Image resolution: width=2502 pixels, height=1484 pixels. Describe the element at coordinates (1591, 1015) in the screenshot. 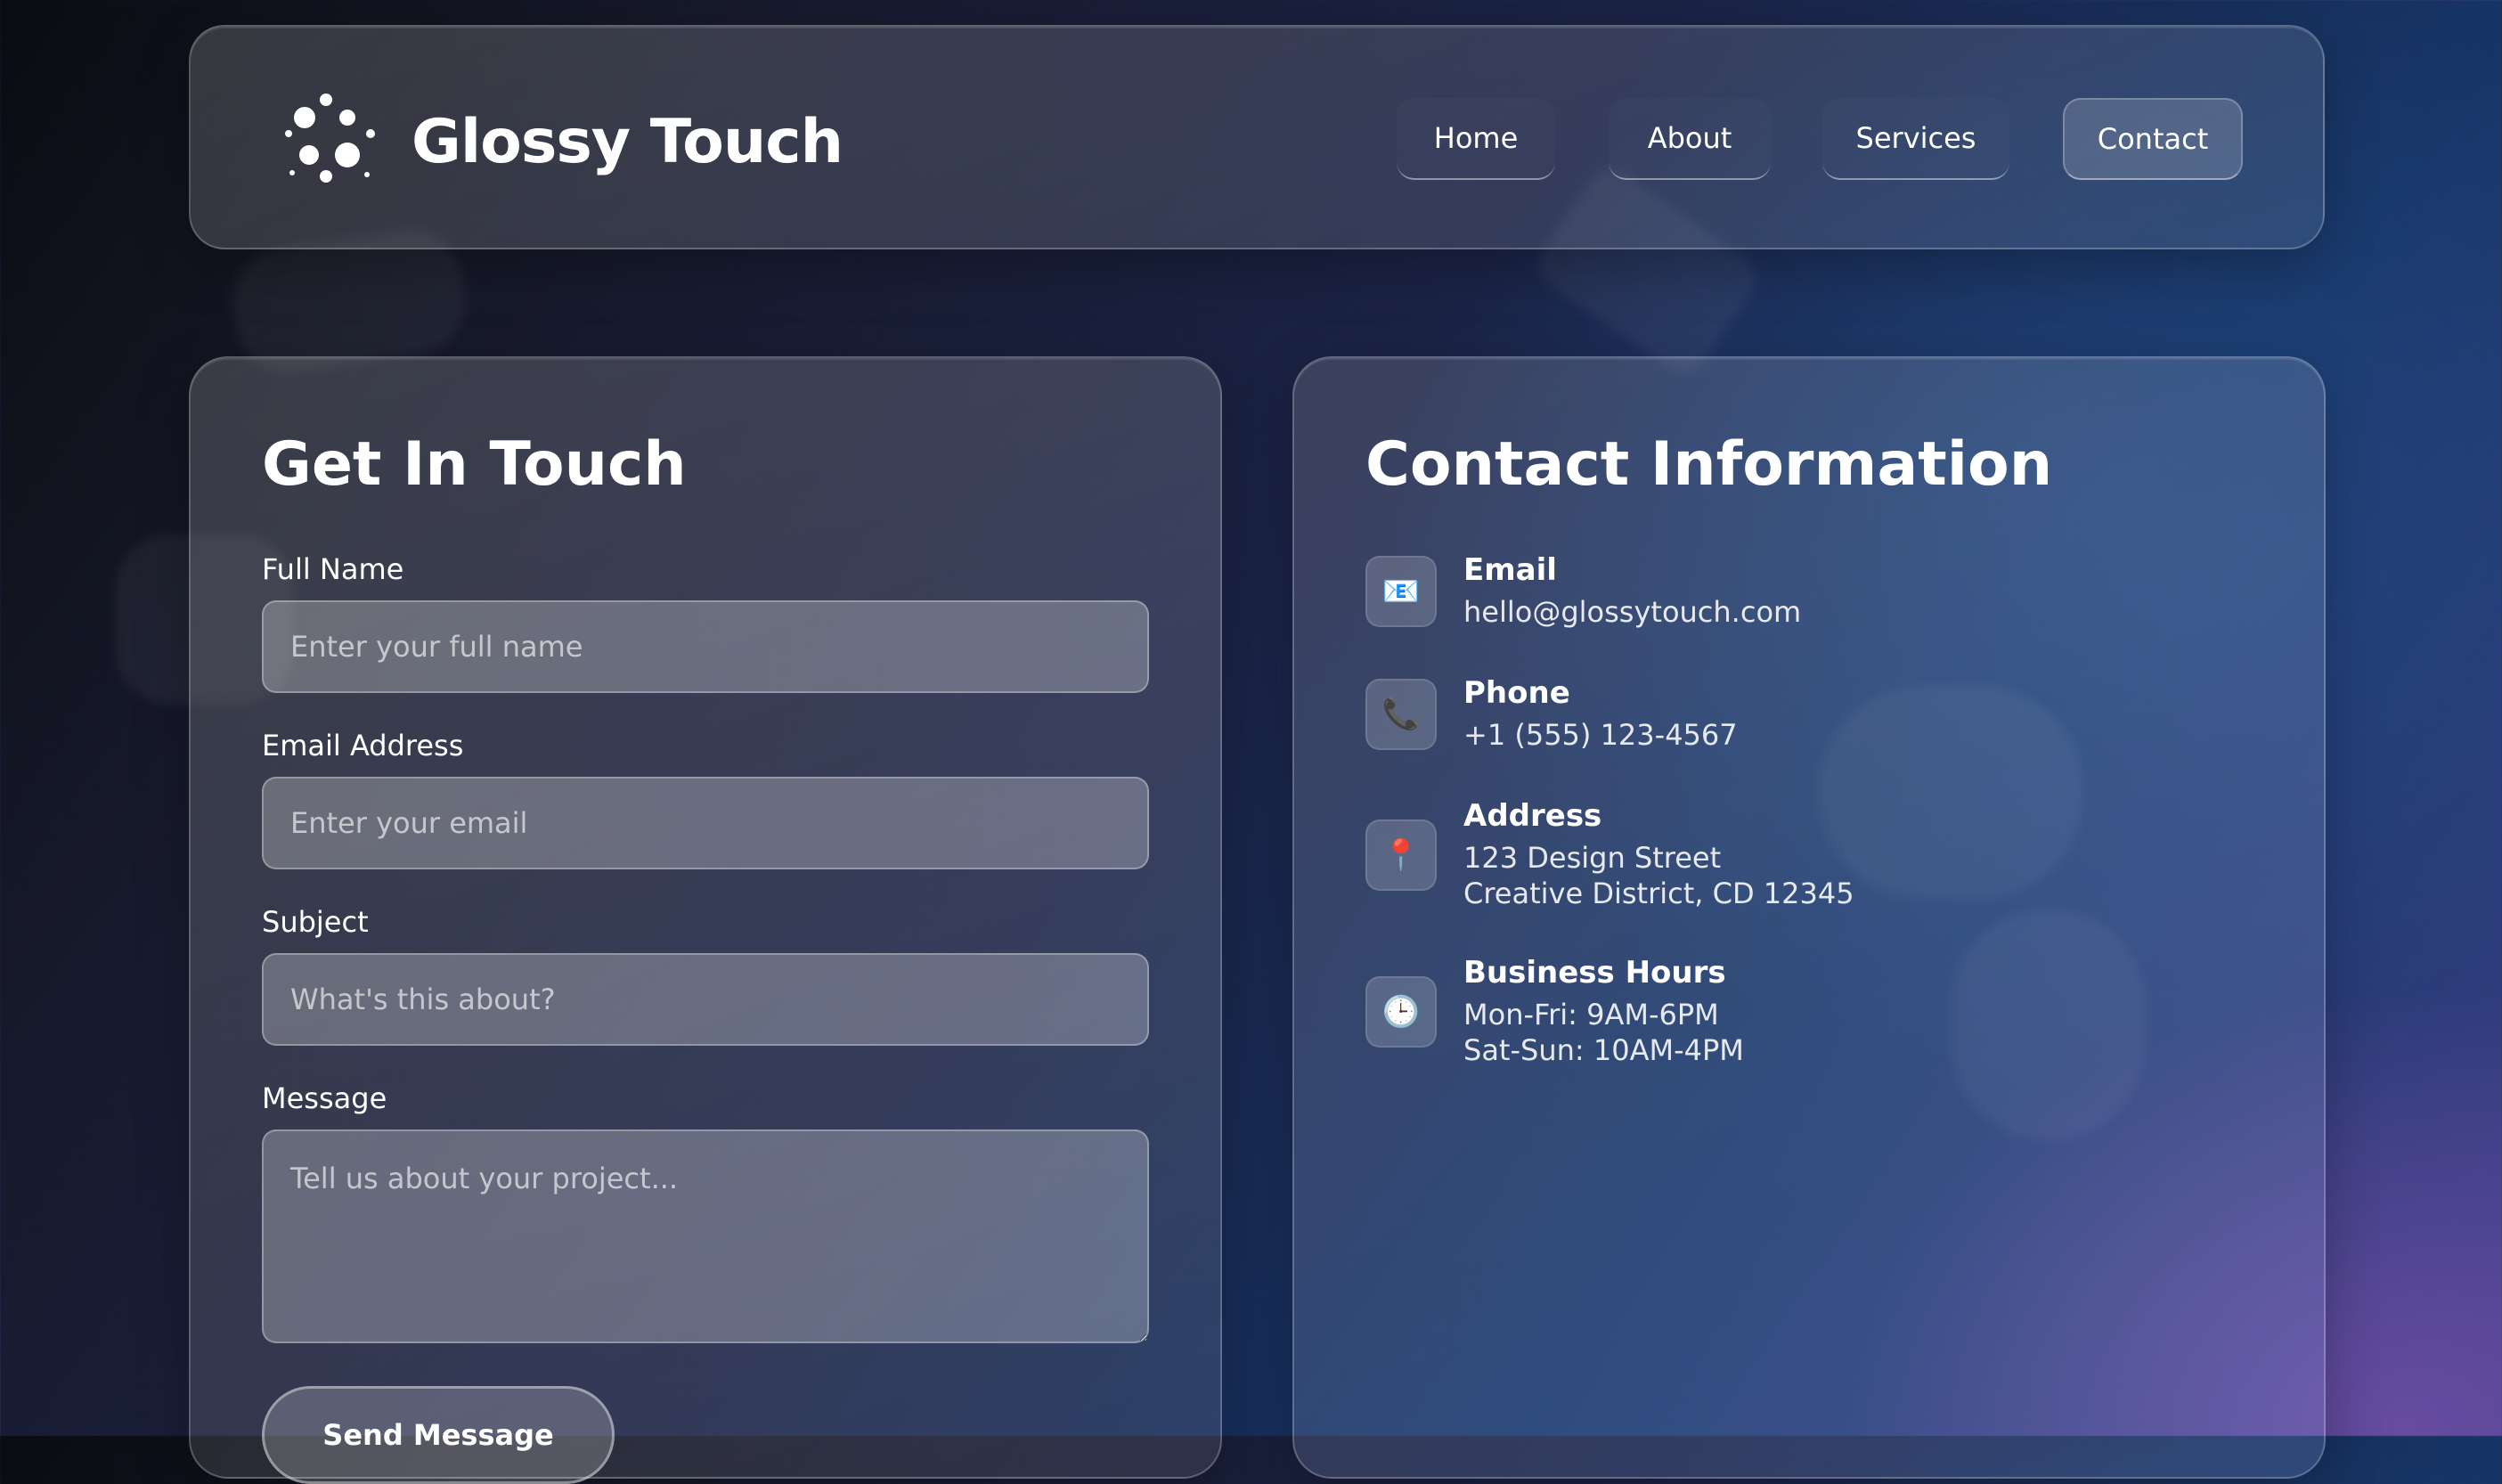

I see `hours-line-1: Mon-Fri: 9AM-6PM` at that location.